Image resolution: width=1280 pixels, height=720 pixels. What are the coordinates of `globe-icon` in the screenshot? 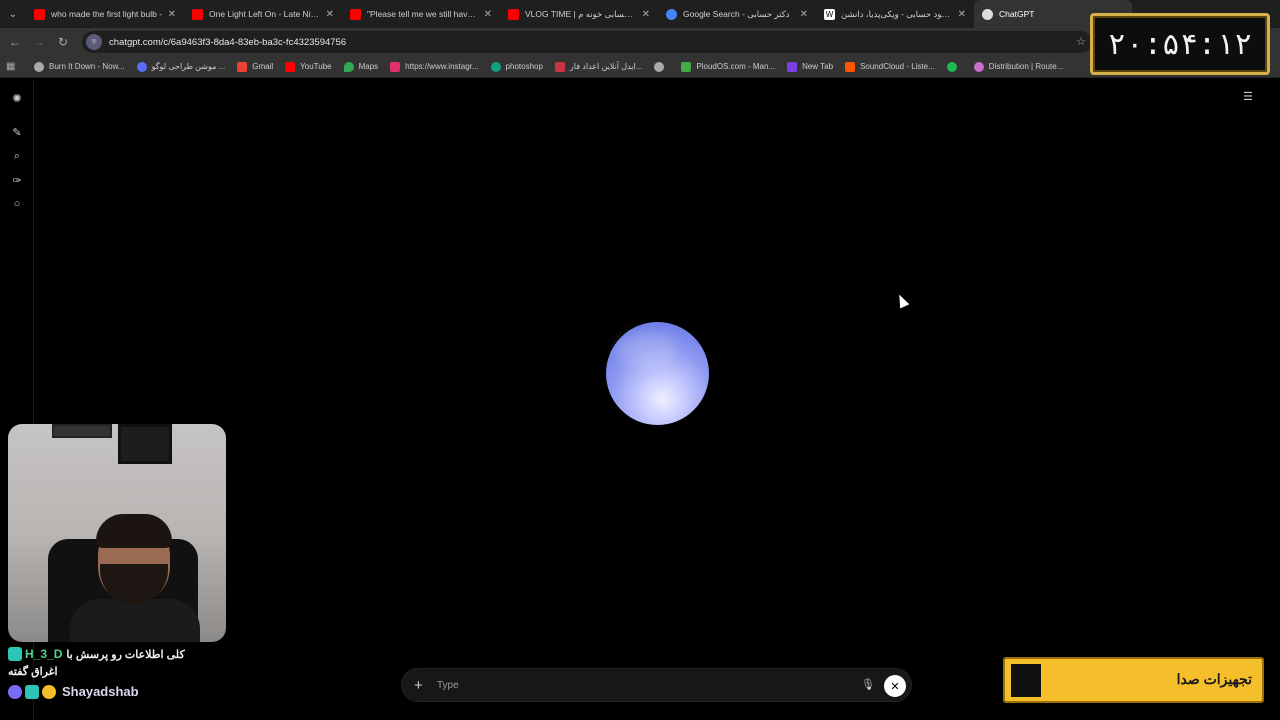 It's located at (659, 66).